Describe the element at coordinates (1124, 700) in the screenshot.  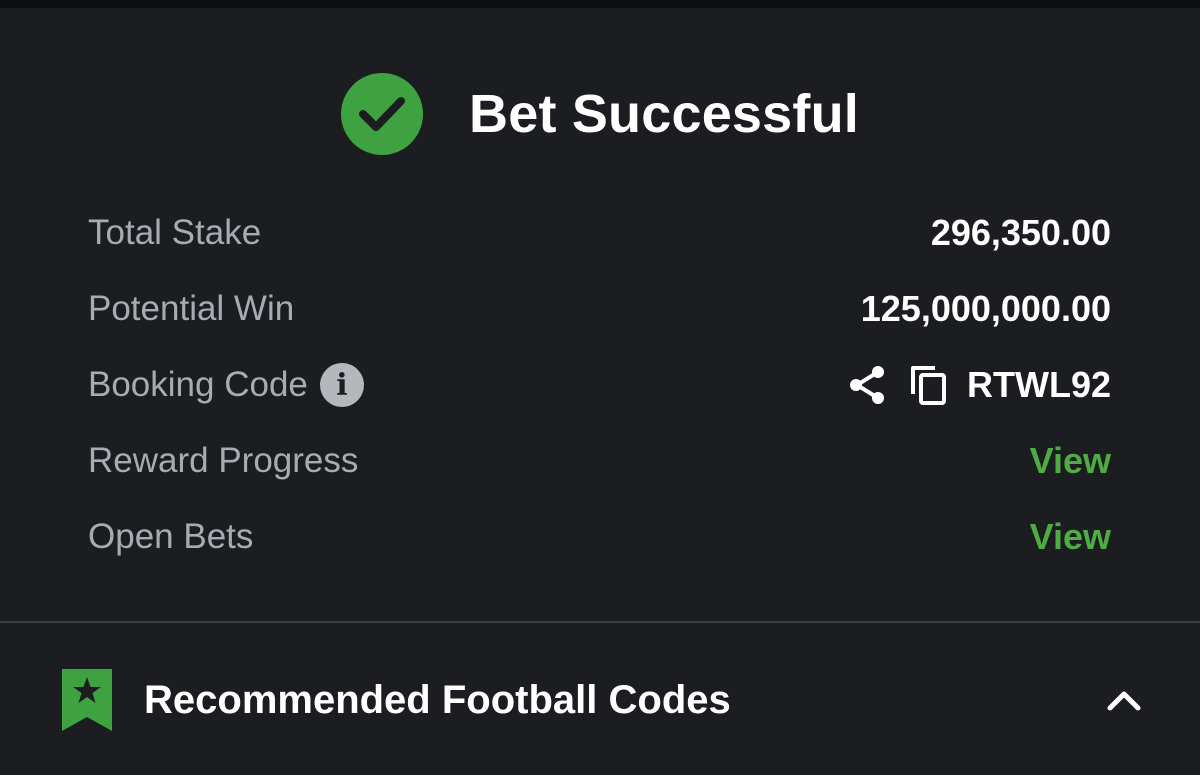
I see `chevron-up-icon` at that location.